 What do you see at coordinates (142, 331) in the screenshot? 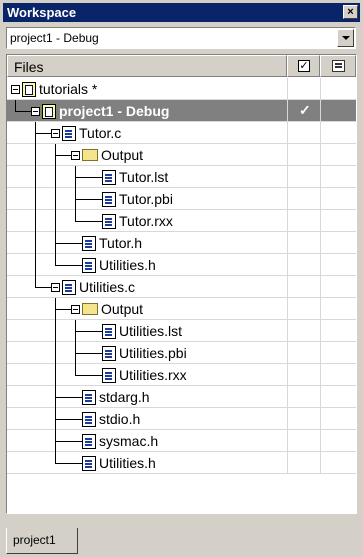
I see `tree-node: Utilities.lst` at bounding box center [142, 331].